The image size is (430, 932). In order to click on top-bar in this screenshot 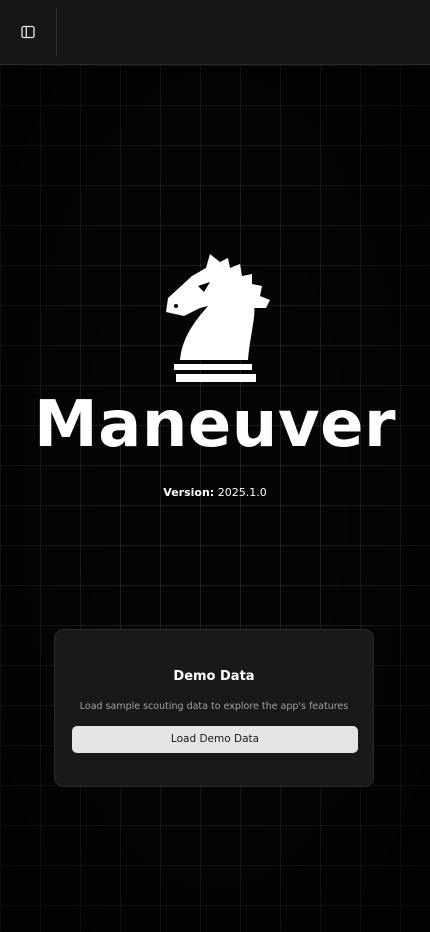, I will do `click(215, 32)`.